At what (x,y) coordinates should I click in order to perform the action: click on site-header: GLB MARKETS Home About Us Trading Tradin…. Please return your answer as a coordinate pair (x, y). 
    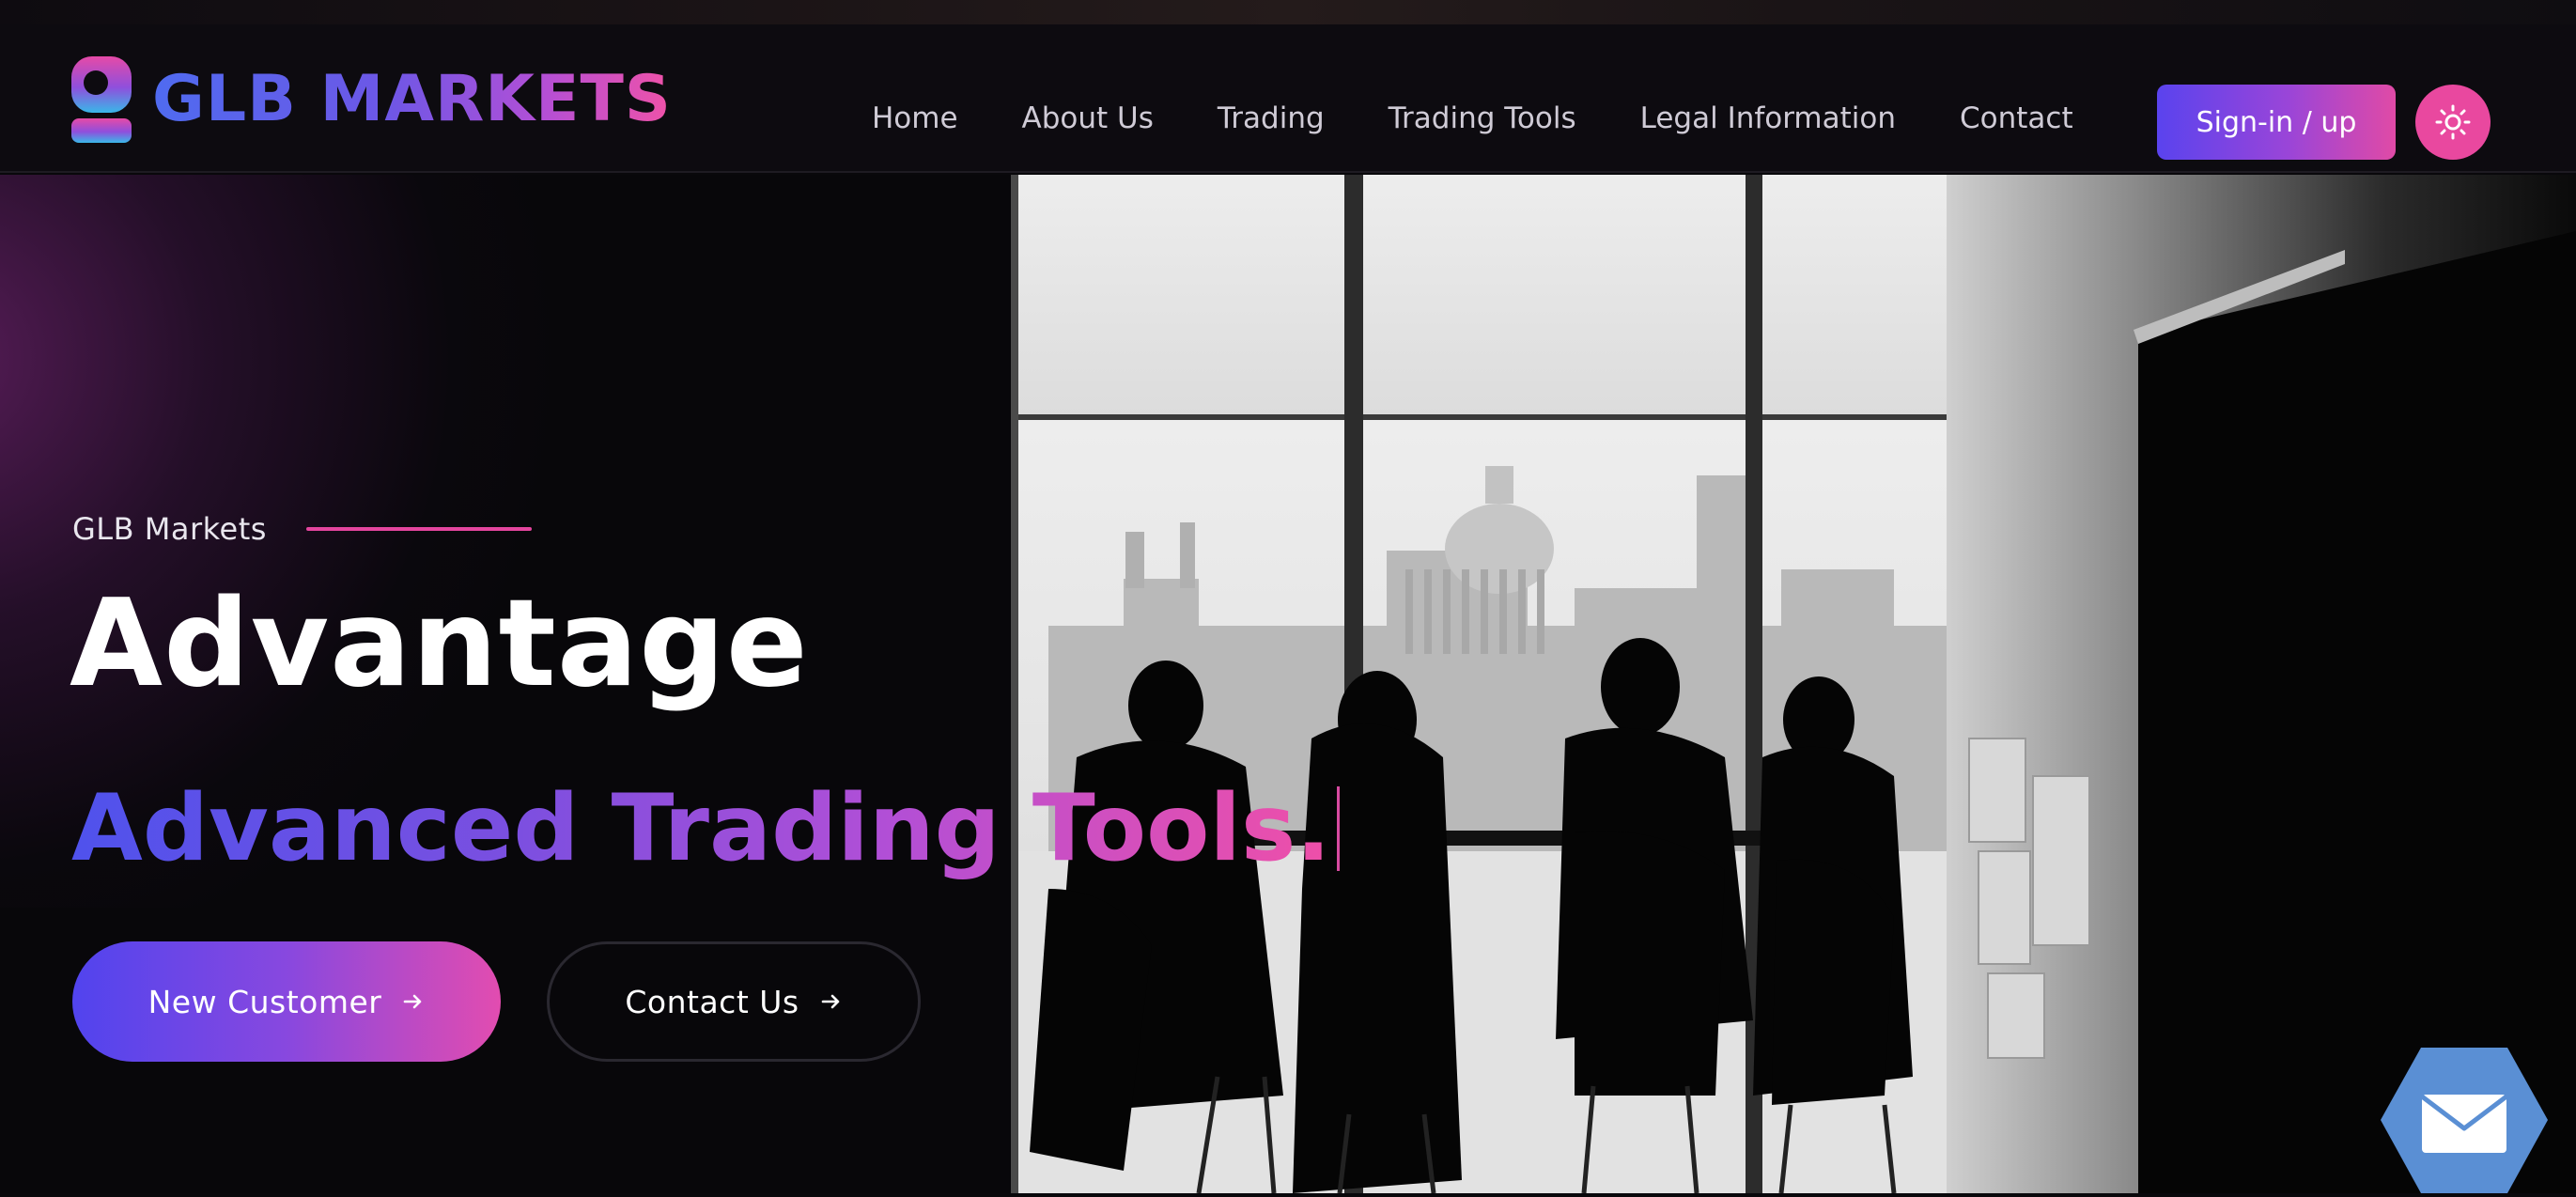
    Looking at the image, I should click on (1288, 99).